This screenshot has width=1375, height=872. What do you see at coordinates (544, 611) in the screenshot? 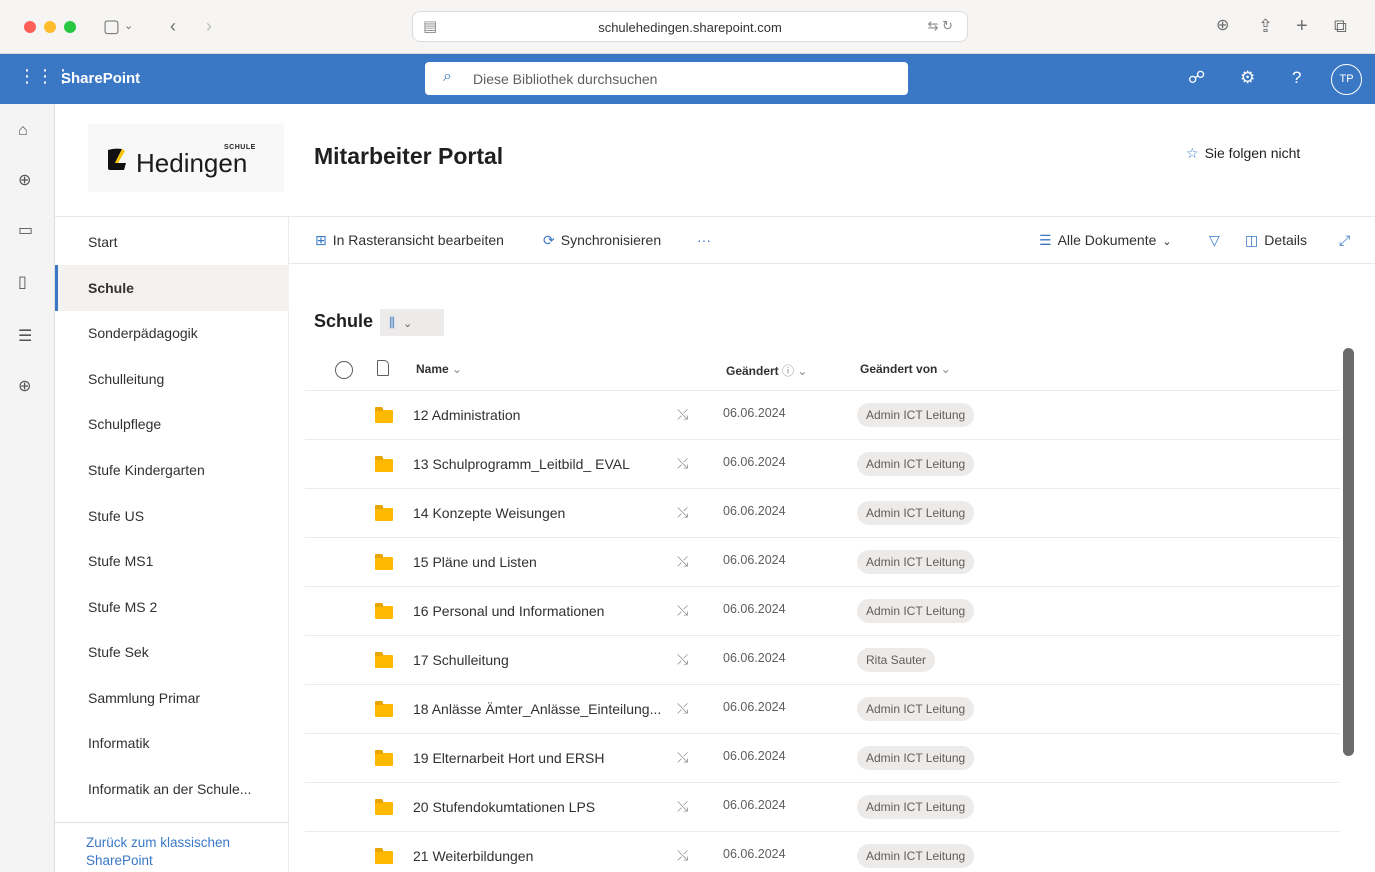
I see `row-name: 16 Personal und Informationen` at bounding box center [544, 611].